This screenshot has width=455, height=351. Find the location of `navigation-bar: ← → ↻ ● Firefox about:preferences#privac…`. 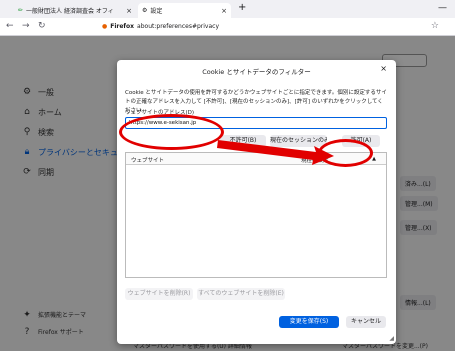

navigation-bar: ← → ↻ ● Firefox about:preferences#privac… is located at coordinates (227, 27).